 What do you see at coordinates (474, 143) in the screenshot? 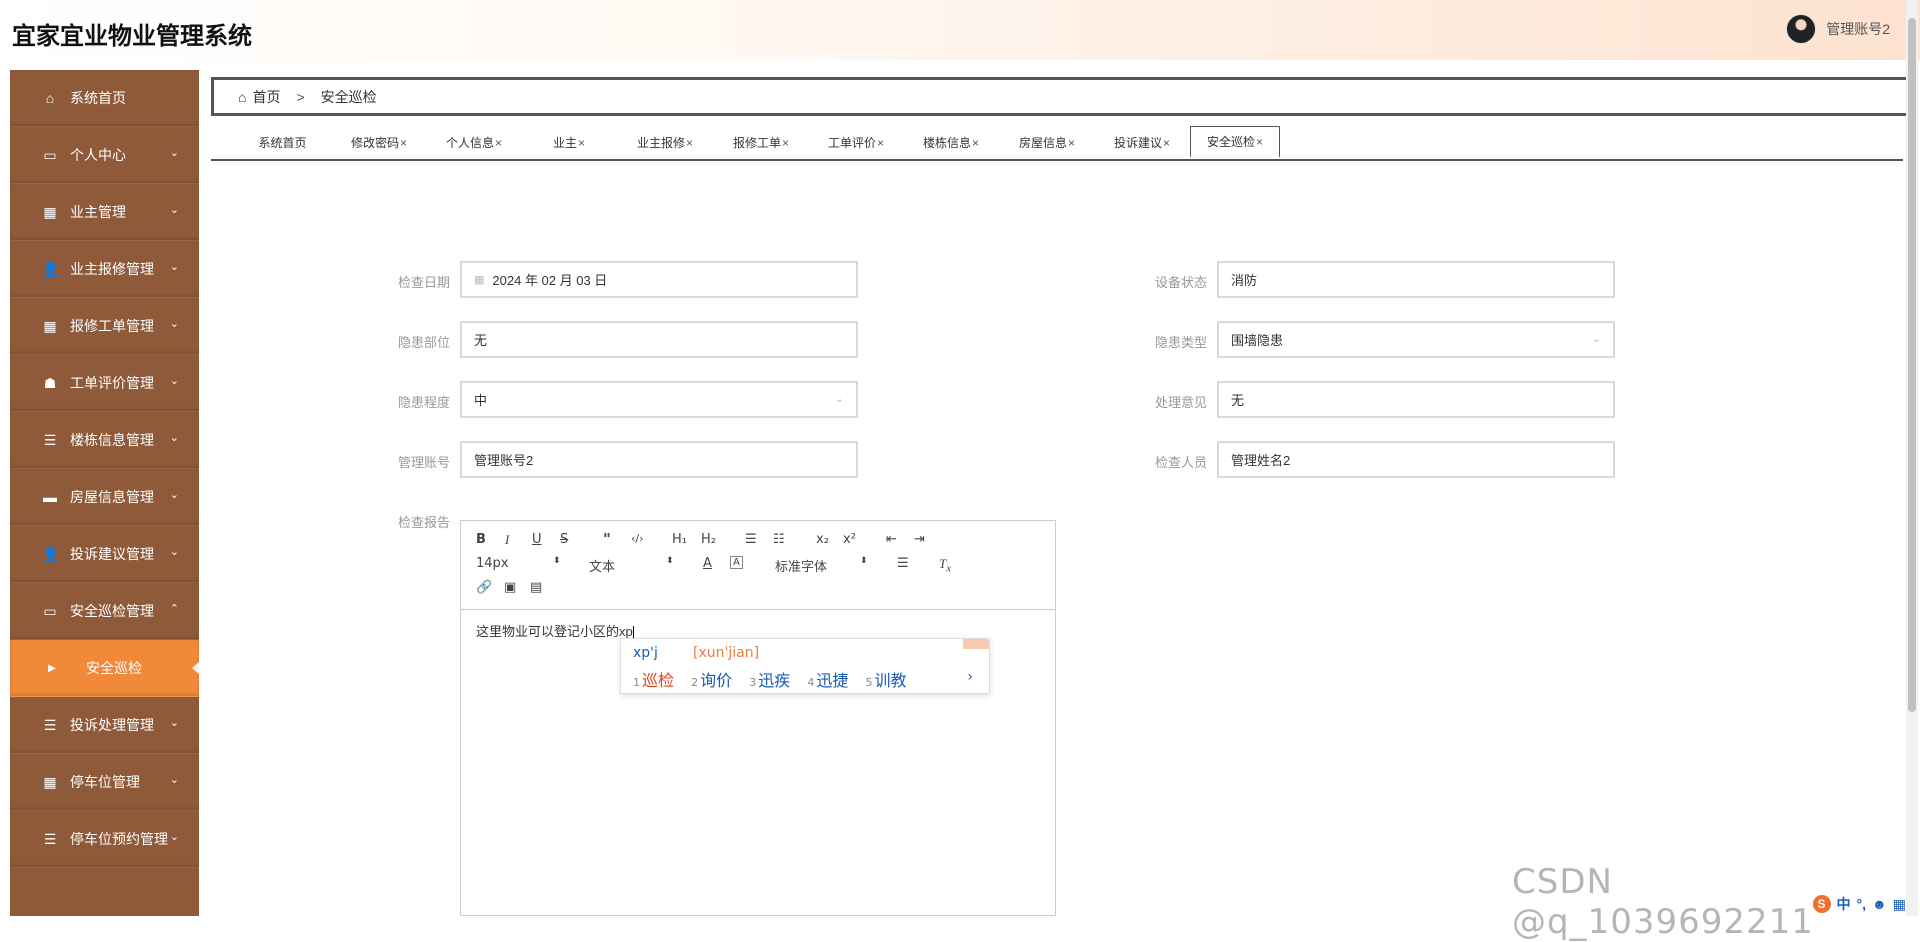
I see `tab-personal-info: 个人信息×` at bounding box center [474, 143].